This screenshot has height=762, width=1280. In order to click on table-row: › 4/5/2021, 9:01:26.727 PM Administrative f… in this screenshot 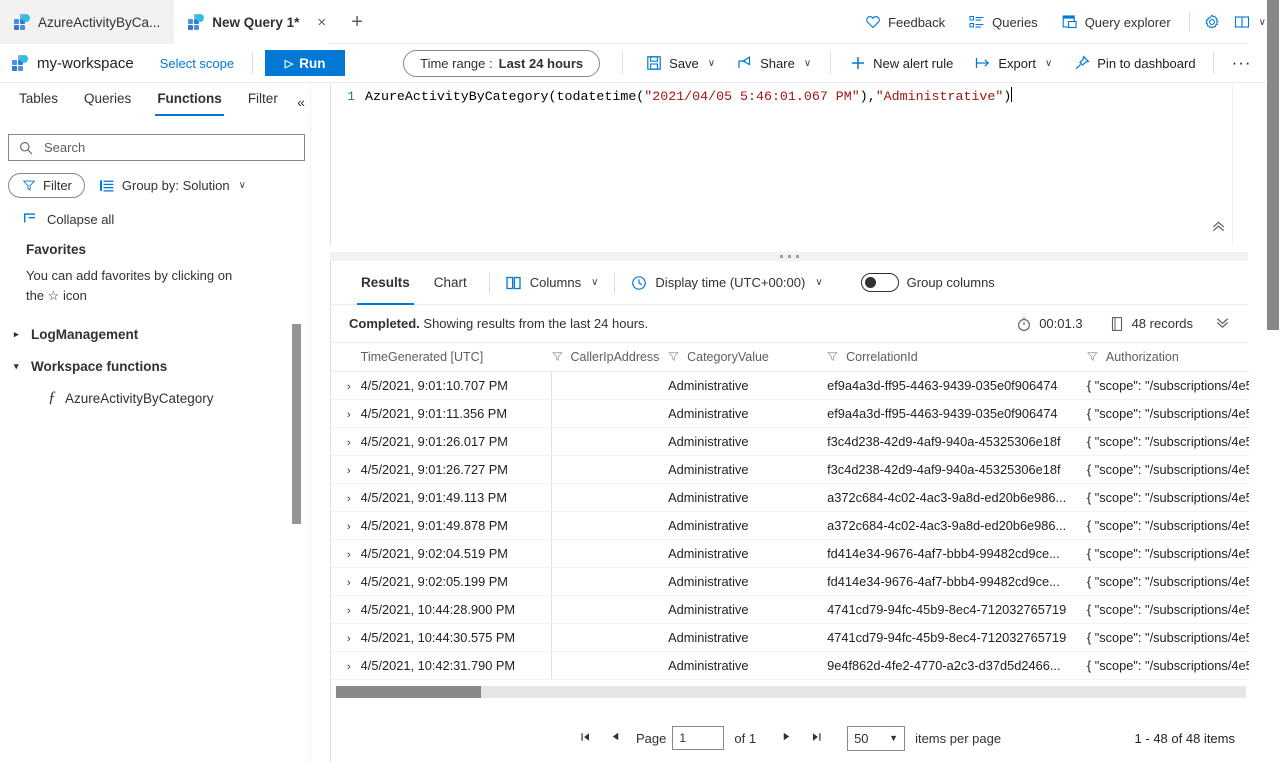, I will do `click(790, 469)`.